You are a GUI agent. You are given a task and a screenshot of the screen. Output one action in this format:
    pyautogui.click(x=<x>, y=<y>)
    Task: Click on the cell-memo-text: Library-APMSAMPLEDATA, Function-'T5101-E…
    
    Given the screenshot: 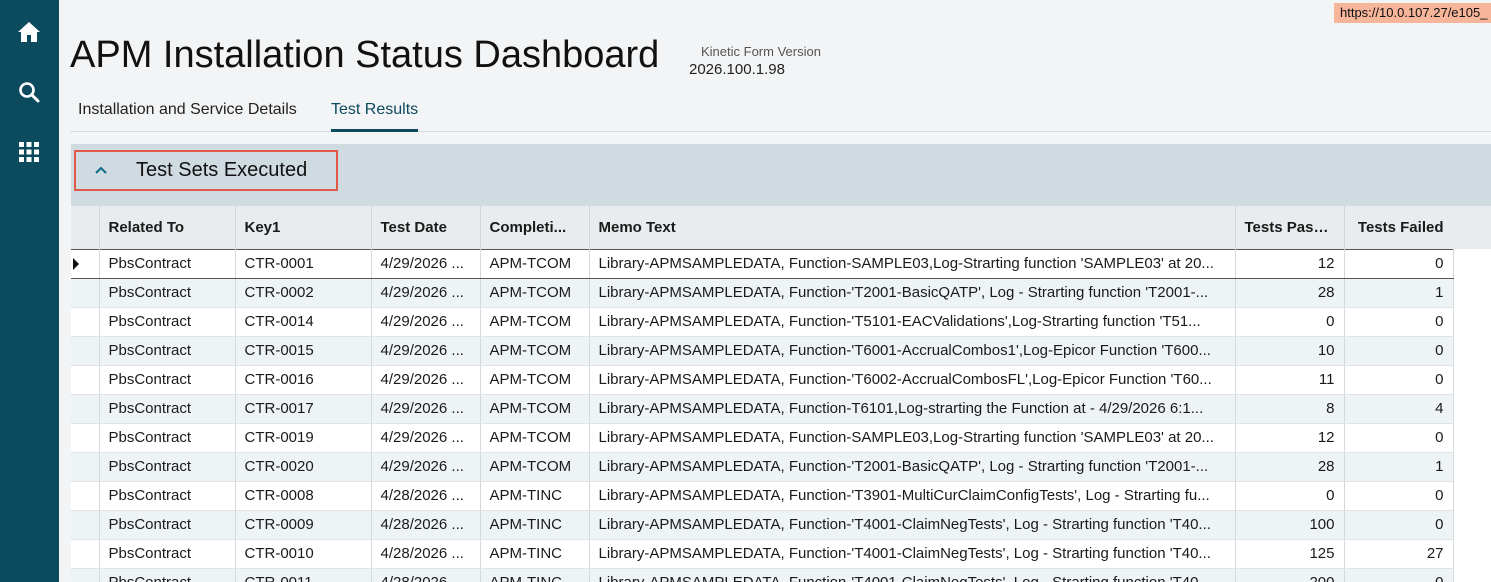 What is the action you would take?
    pyautogui.click(x=912, y=322)
    